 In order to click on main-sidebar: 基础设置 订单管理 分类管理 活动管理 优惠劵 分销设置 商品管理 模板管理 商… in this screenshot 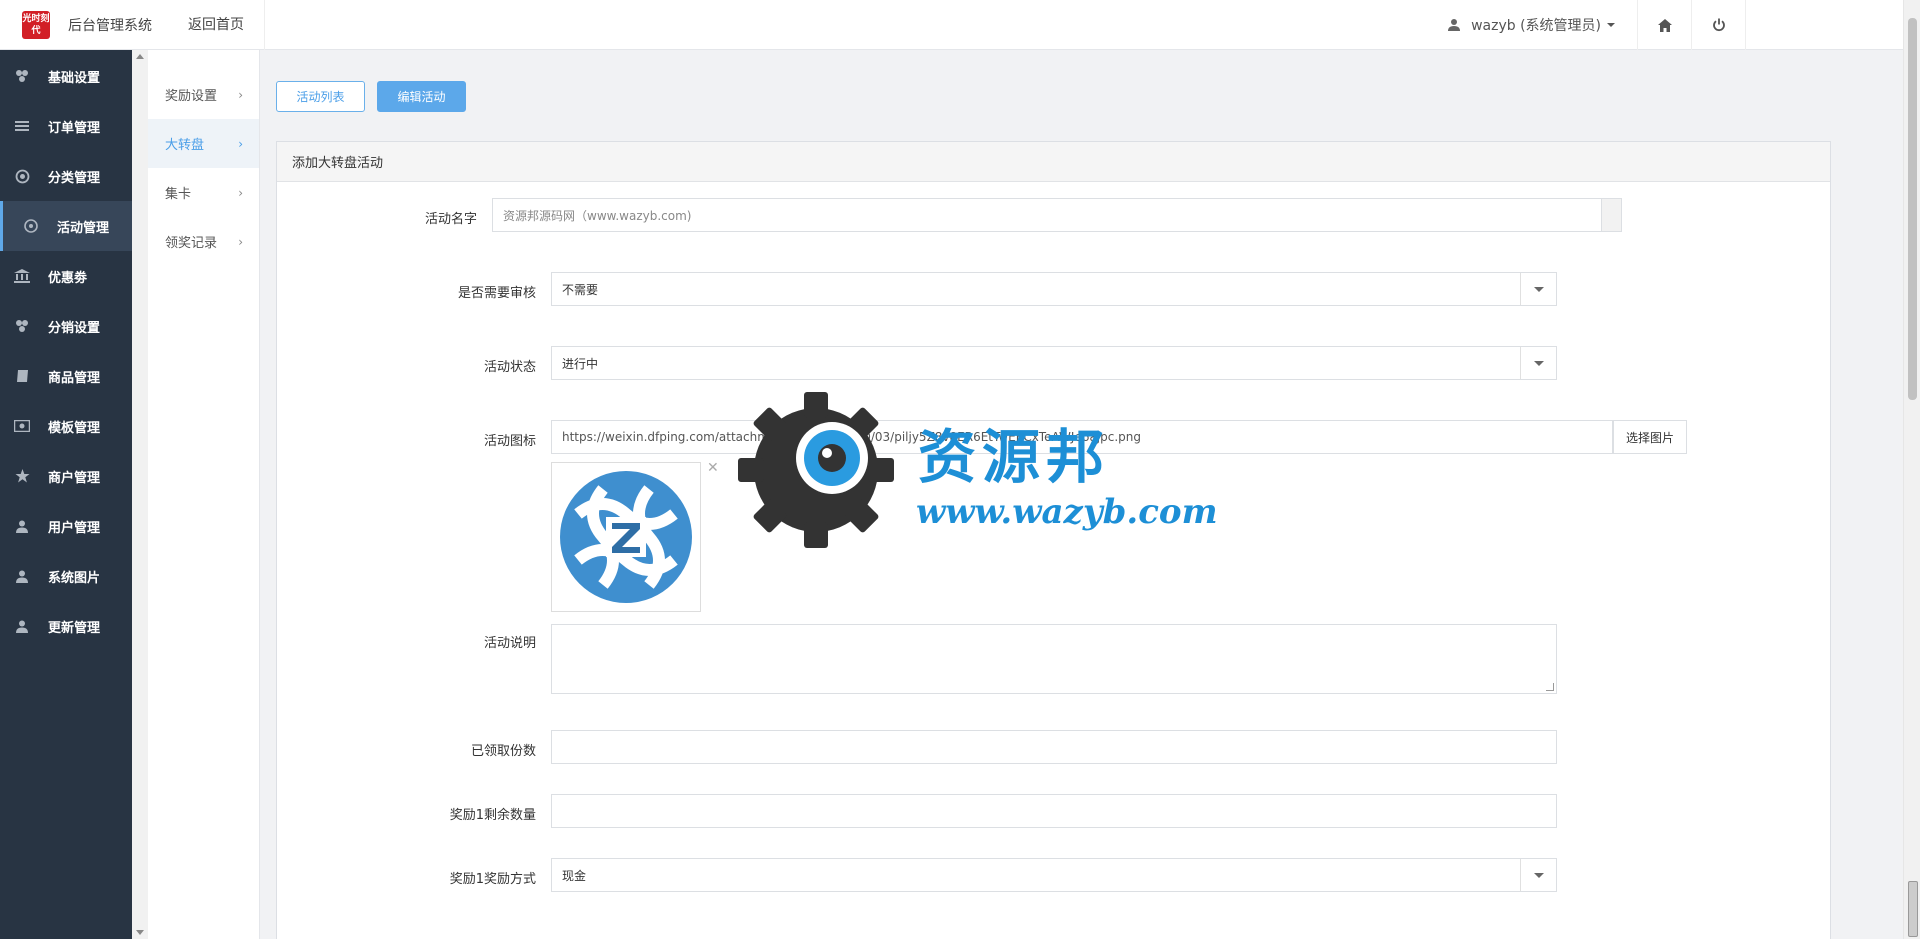, I will do `click(66, 494)`.